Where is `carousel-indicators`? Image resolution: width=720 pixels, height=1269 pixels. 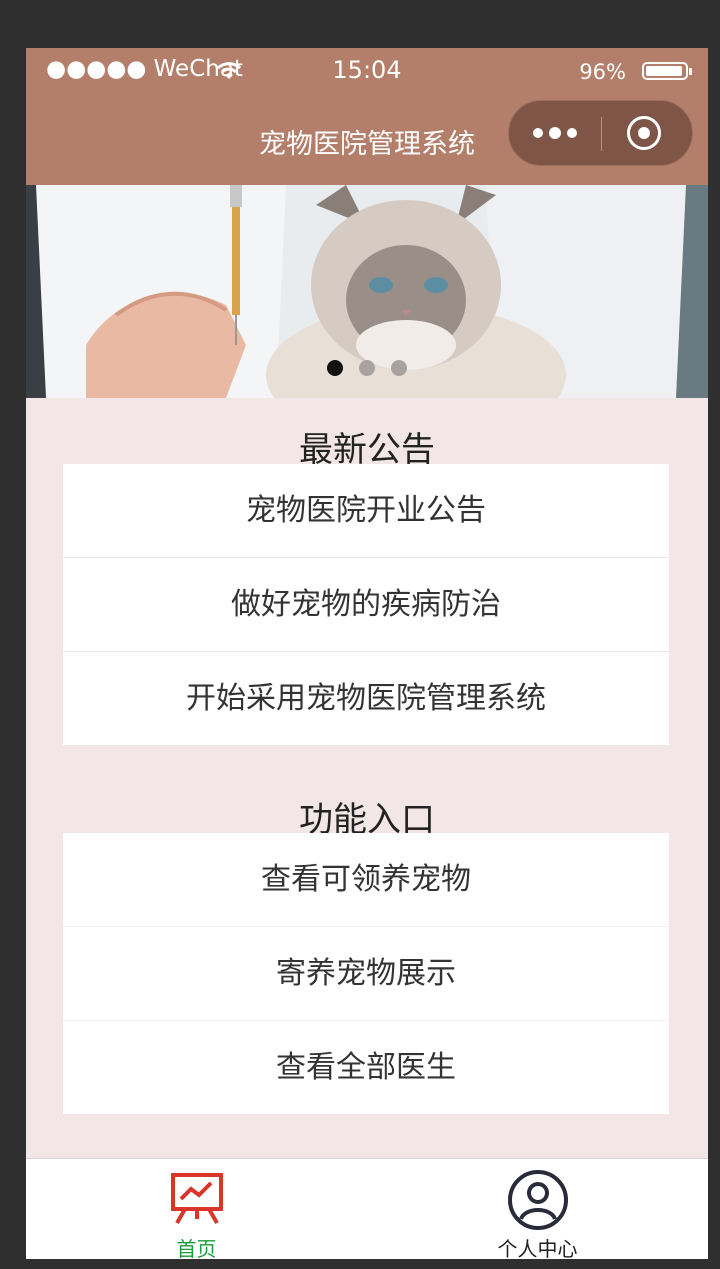
carousel-indicators is located at coordinates (367, 366).